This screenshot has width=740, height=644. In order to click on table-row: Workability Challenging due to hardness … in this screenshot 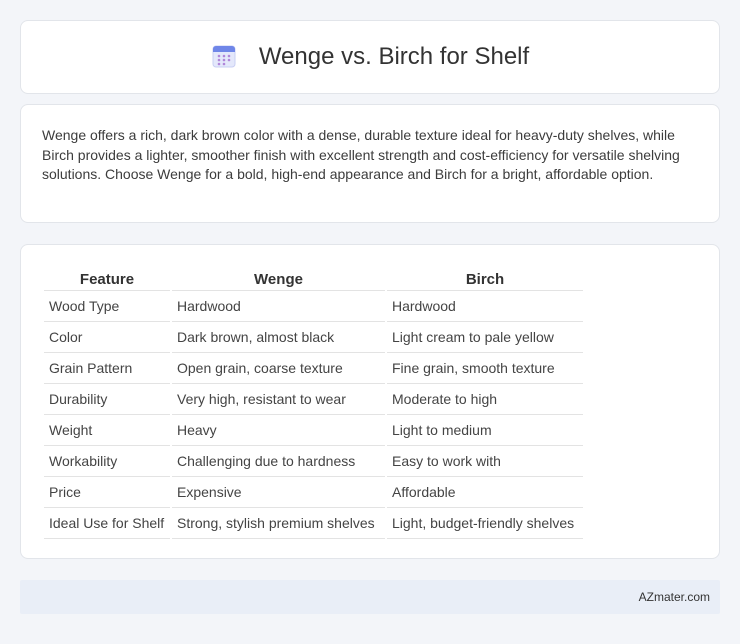, I will do `click(313, 461)`.